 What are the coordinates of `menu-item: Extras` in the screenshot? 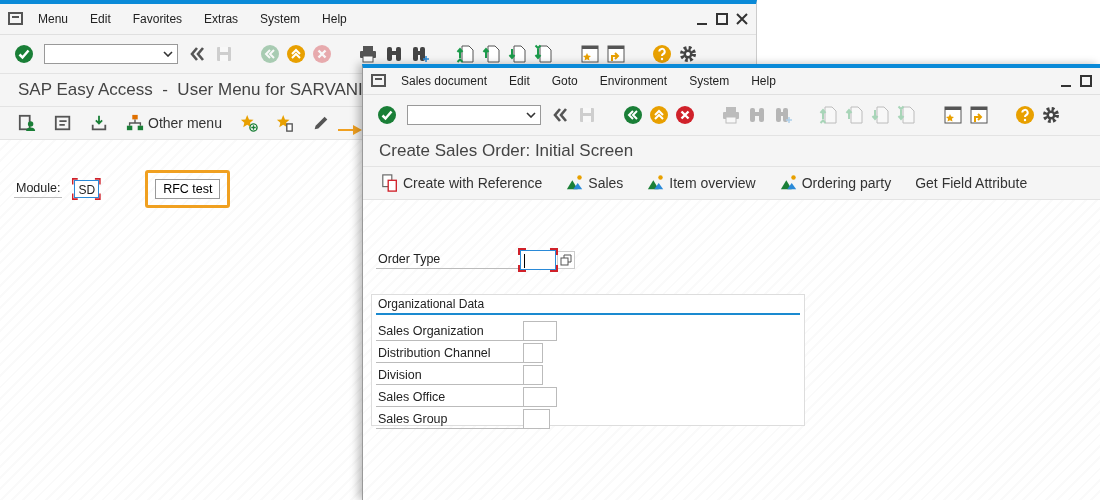 It's located at (221, 19).